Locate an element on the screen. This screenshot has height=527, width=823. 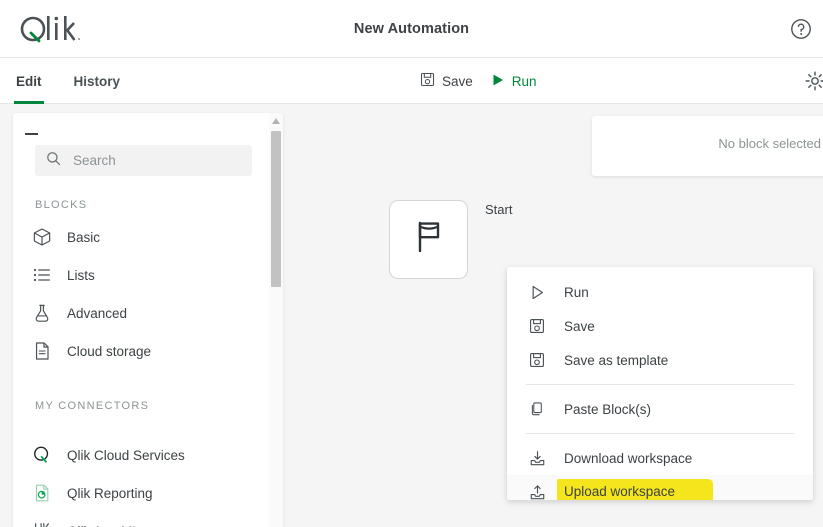
section-title-my-connectors: MY CONNECTORS is located at coordinates (92, 406).